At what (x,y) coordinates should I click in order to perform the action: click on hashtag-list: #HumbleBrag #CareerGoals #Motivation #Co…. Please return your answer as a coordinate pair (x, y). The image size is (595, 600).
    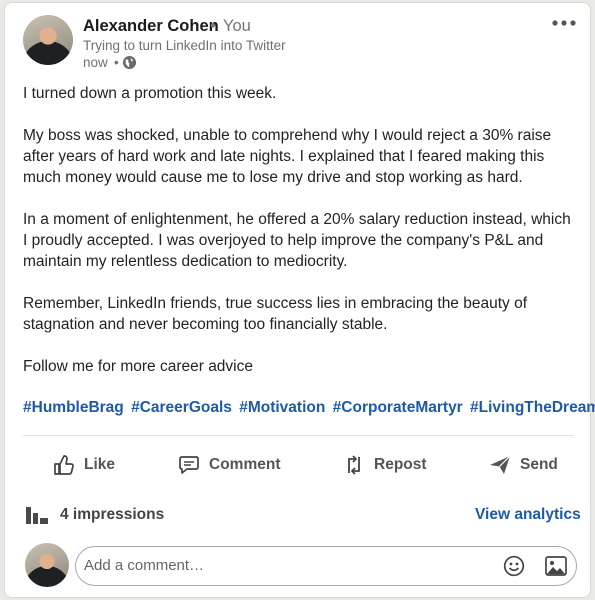
    Looking at the image, I should click on (309, 408).